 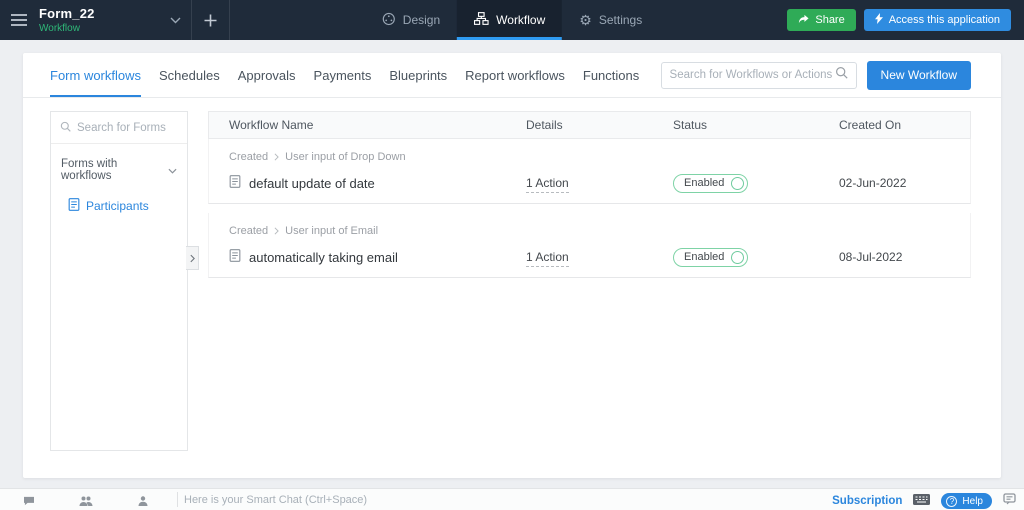 What do you see at coordinates (544, 125) in the screenshot?
I see `column-header-details: Details` at bounding box center [544, 125].